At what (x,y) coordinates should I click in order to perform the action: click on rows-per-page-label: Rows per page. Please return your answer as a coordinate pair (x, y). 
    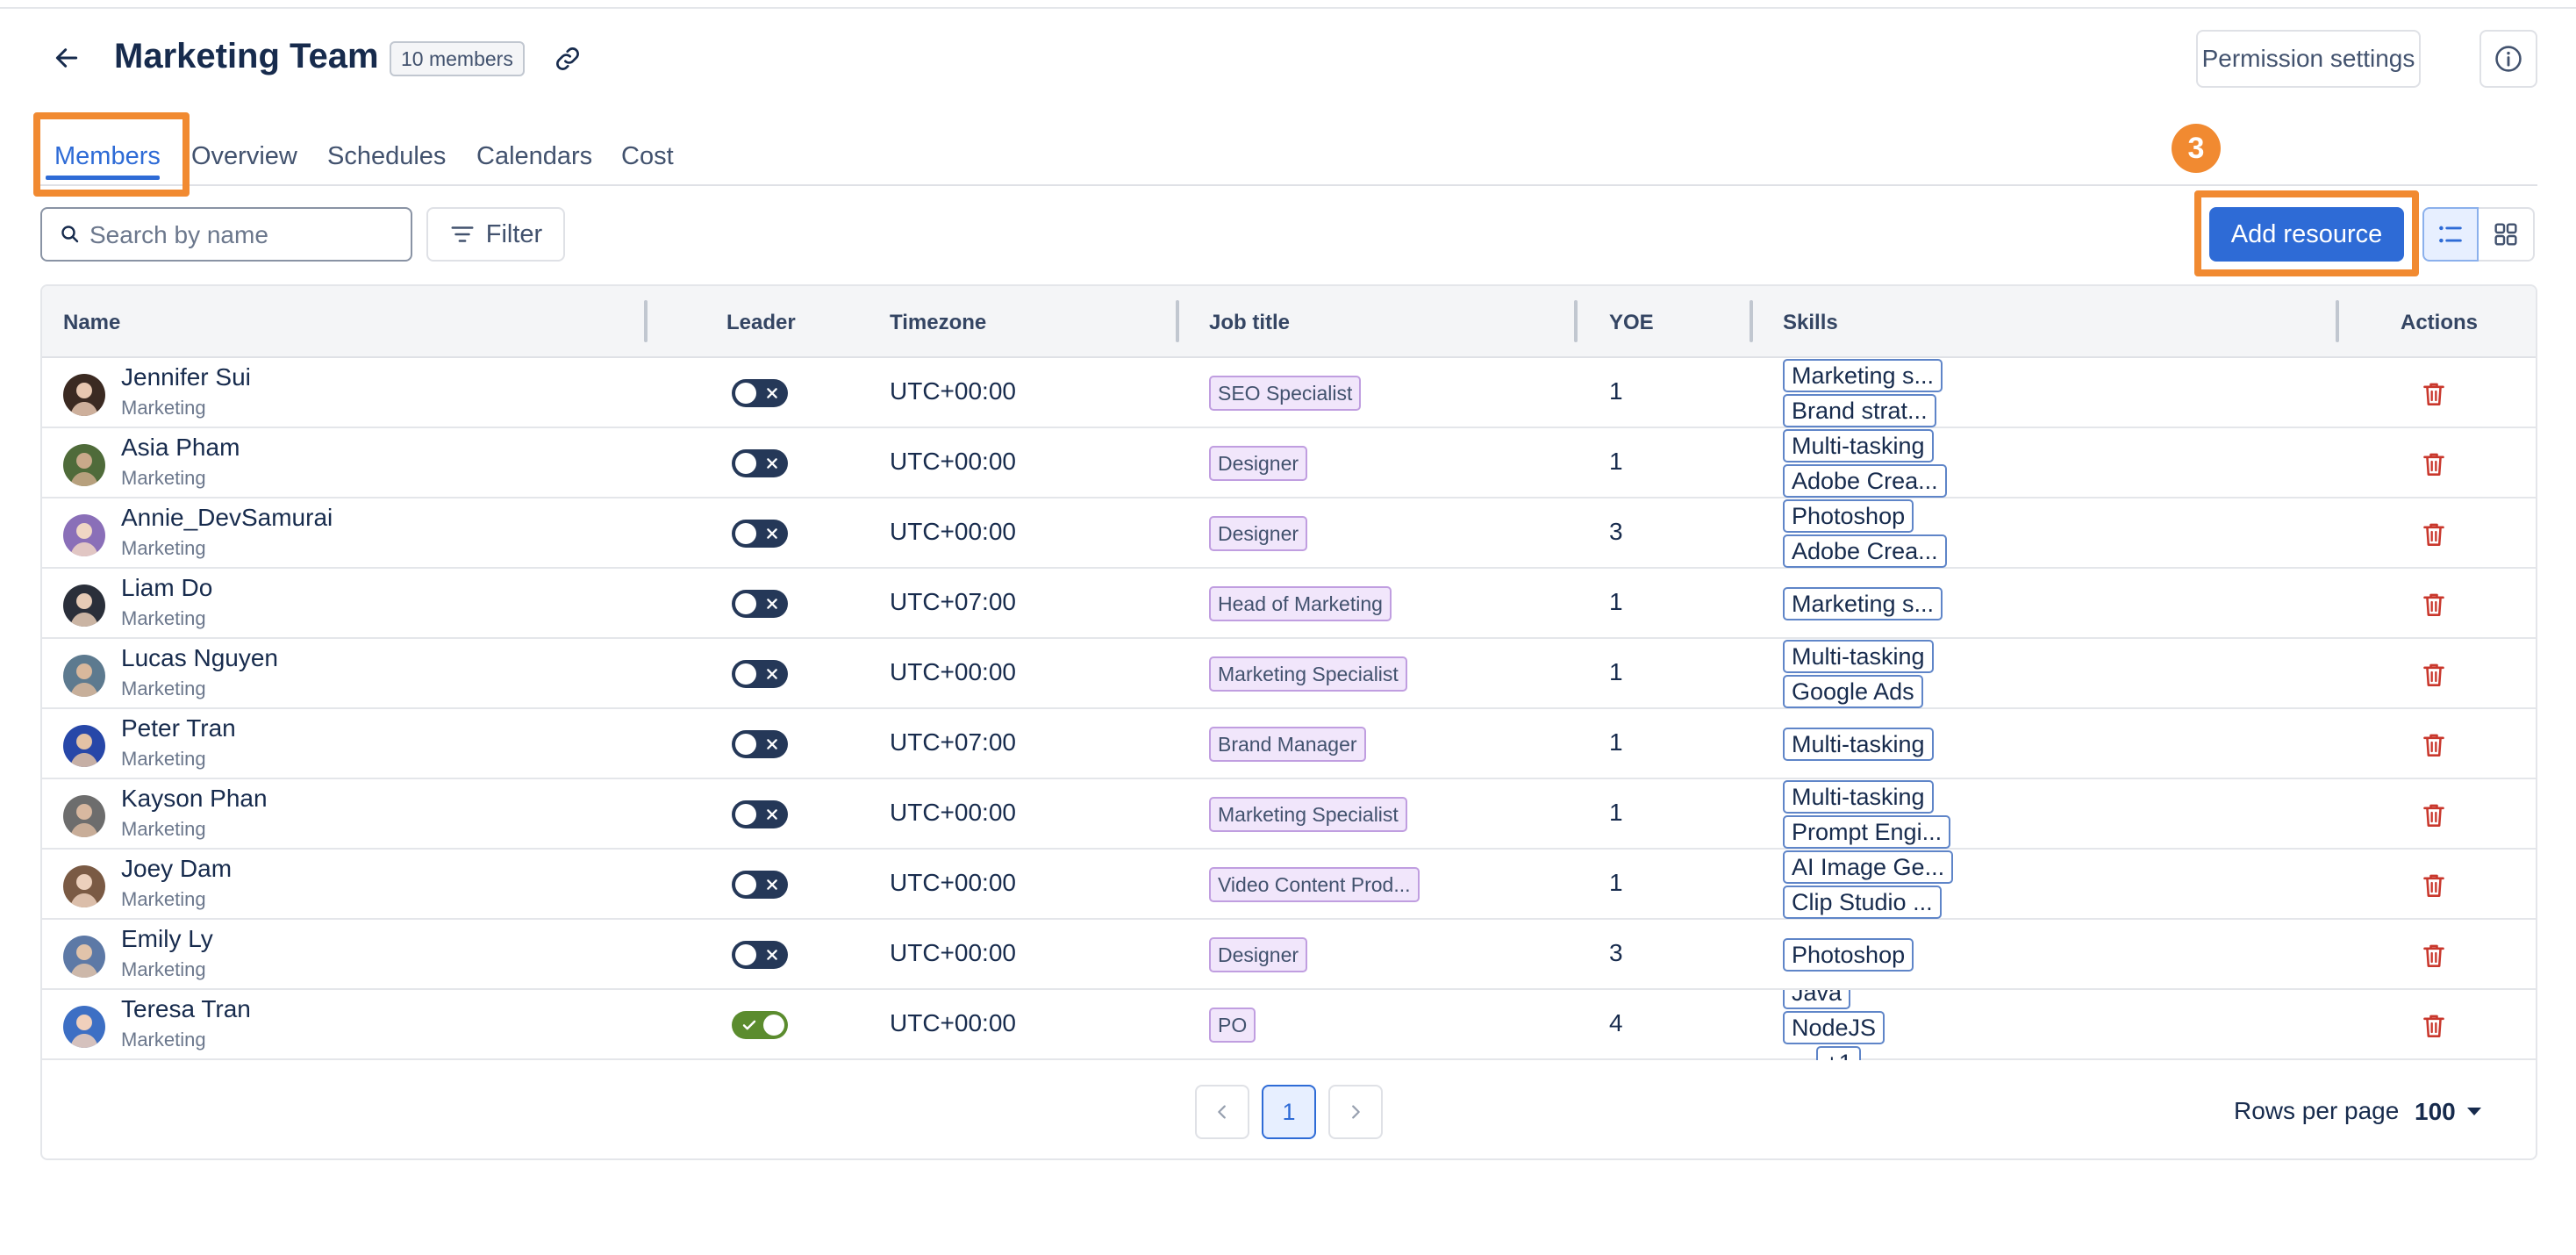
    Looking at the image, I should click on (2317, 1110).